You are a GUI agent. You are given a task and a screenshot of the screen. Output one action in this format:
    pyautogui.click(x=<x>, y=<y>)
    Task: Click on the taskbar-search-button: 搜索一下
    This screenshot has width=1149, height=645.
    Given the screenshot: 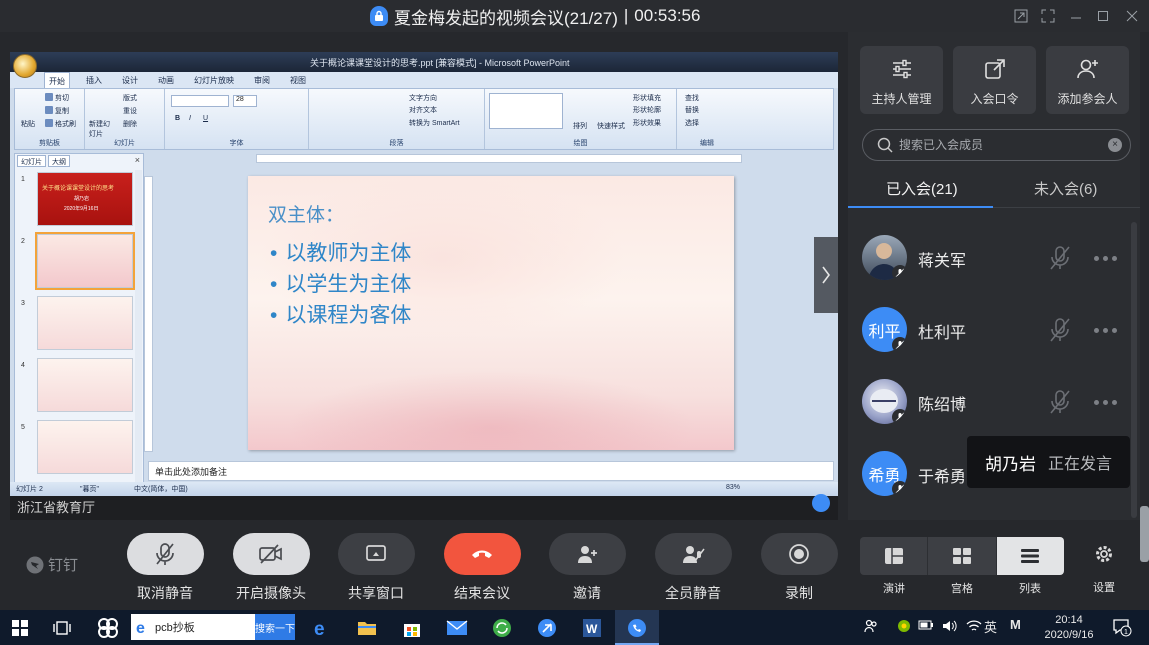 What is the action you would take?
    pyautogui.click(x=275, y=627)
    